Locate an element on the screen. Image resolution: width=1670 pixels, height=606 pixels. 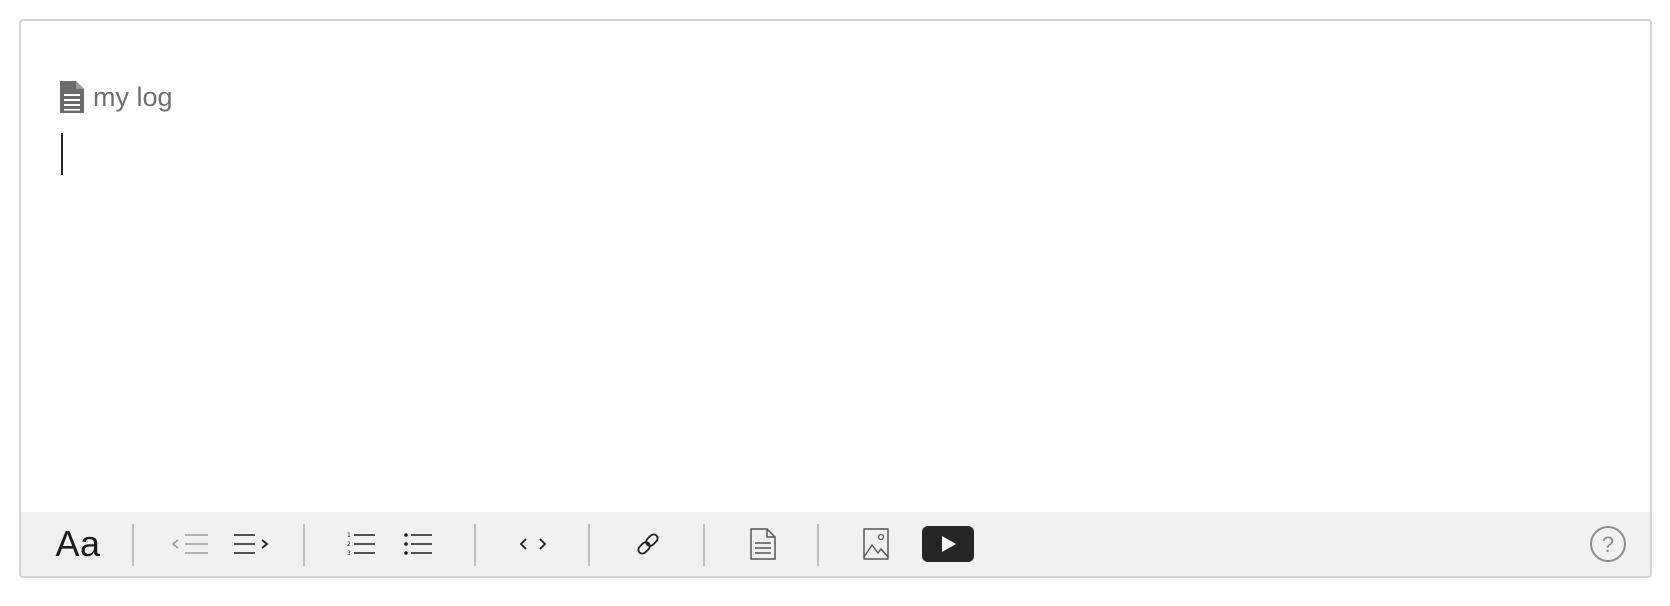
link-button is located at coordinates (648, 544).